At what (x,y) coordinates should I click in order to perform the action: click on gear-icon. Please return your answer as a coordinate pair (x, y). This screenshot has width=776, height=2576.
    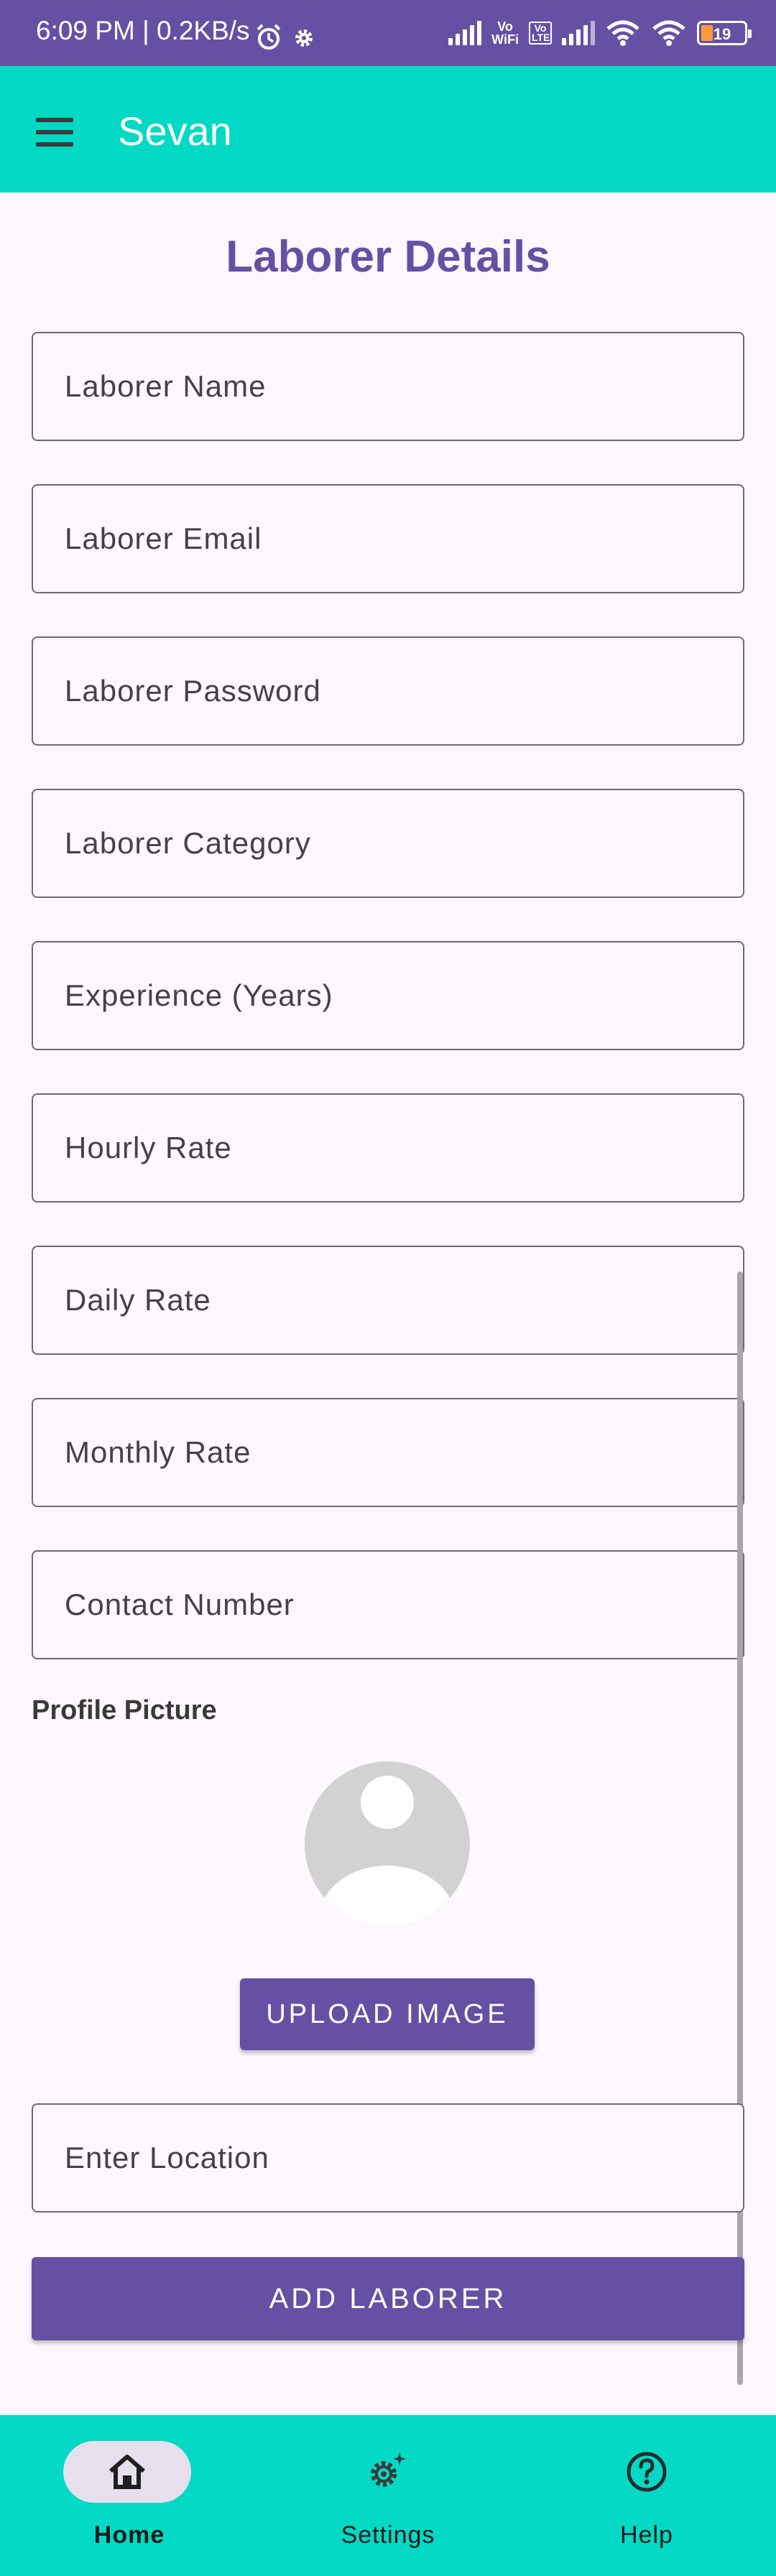
    Looking at the image, I should click on (304, 38).